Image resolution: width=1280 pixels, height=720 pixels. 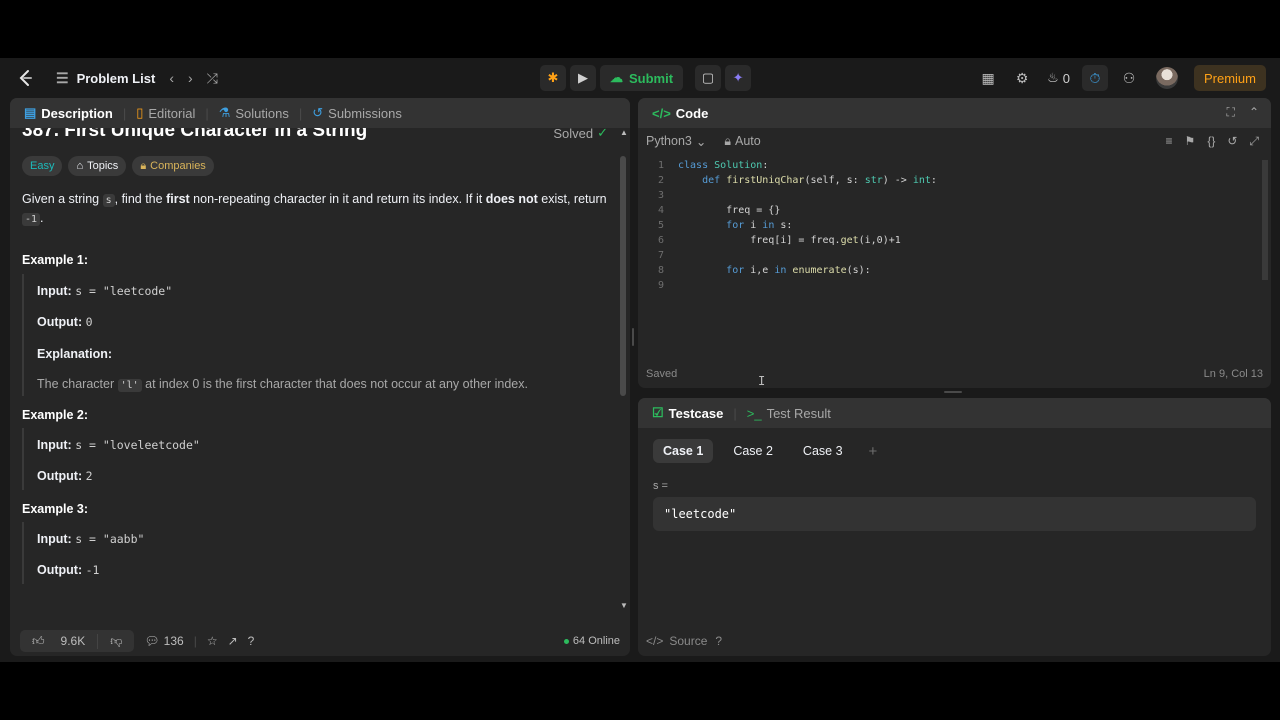 What do you see at coordinates (68, 113) in the screenshot?
I see `tab-description: ▤ Description` at bounding box center [68, 113].